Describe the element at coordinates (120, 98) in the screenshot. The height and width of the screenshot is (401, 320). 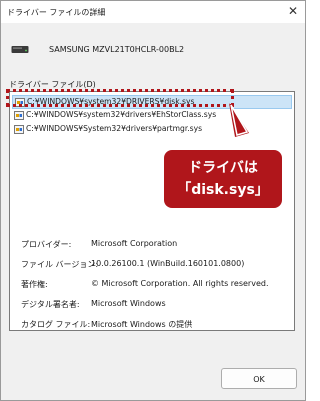
I see `highlight-annotation-box` at that location.